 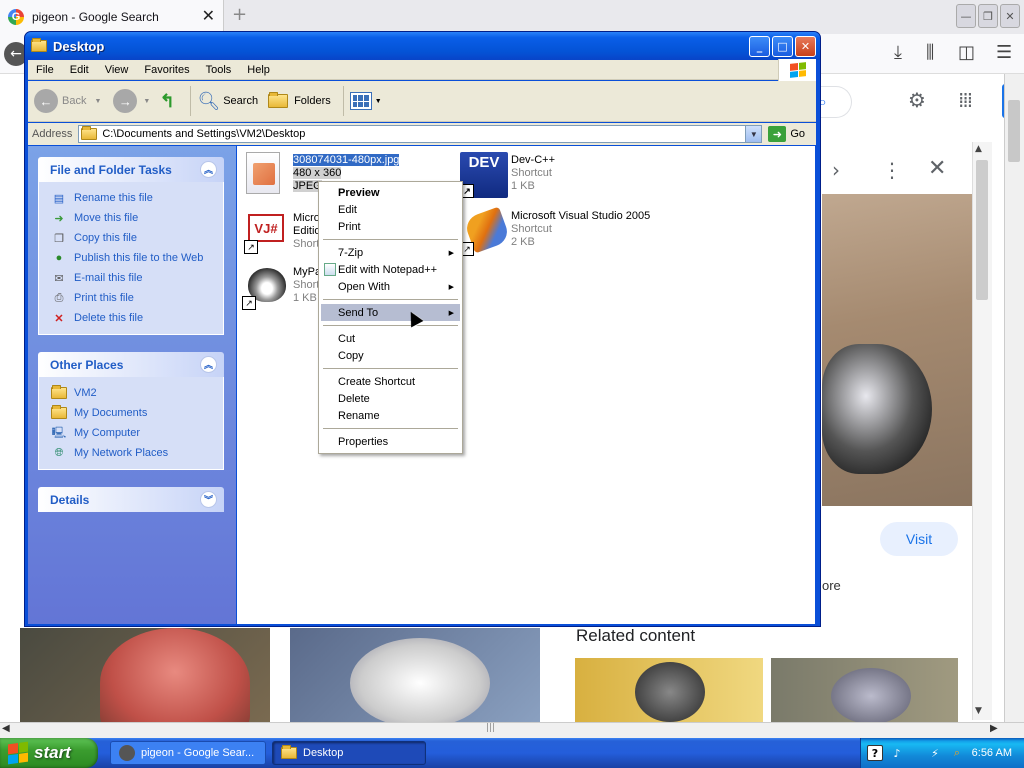 I want to click on pigeon-preview-image, so click(x=898, y=350).